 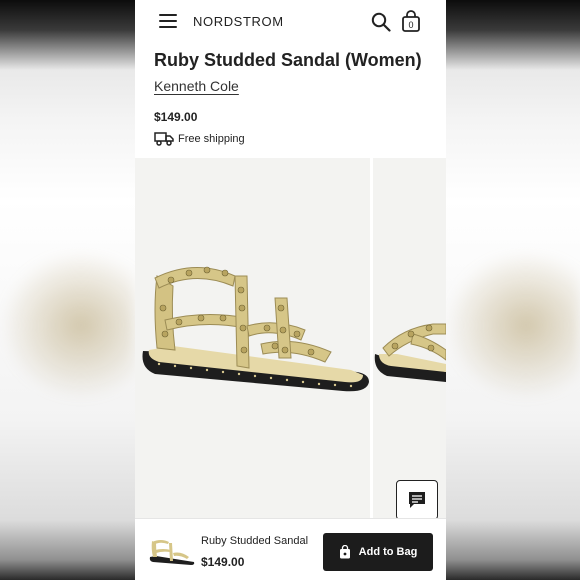 What do you see at coordinates (255, 541) in the screenshot?
I see `sticky-product-name: Ruby Studded Sandal` at bounding box center [255, 541].